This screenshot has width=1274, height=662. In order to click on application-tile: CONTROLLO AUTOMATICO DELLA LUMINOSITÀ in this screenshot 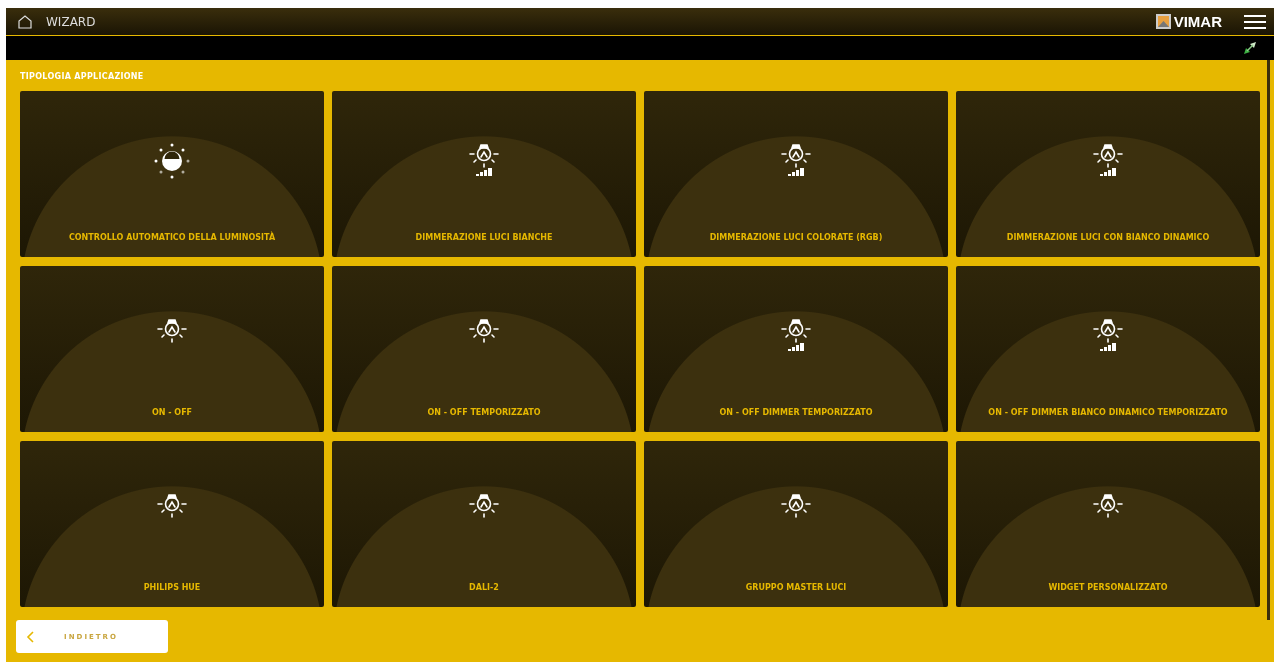, I will do `click(172, 174)`.